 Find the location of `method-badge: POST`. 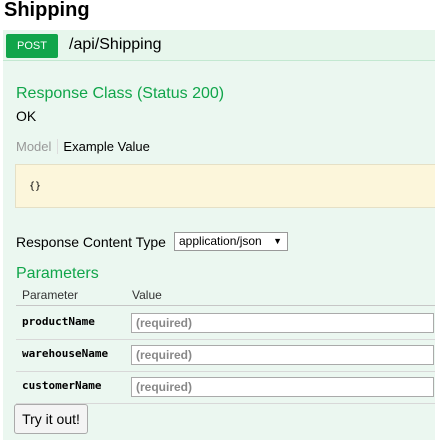

method-badge: POST is located at coordinates (32, 46).